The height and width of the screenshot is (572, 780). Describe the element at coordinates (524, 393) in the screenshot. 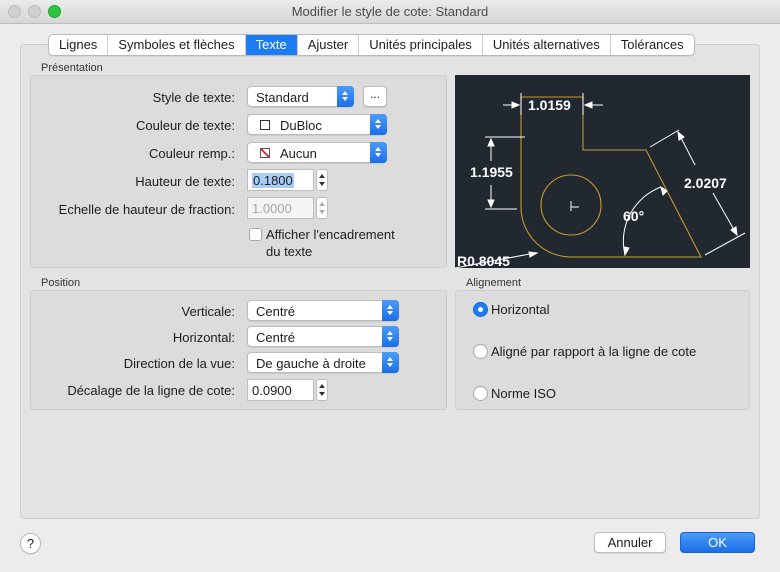

I see `align-iso-label: Norme ISO` at that location.